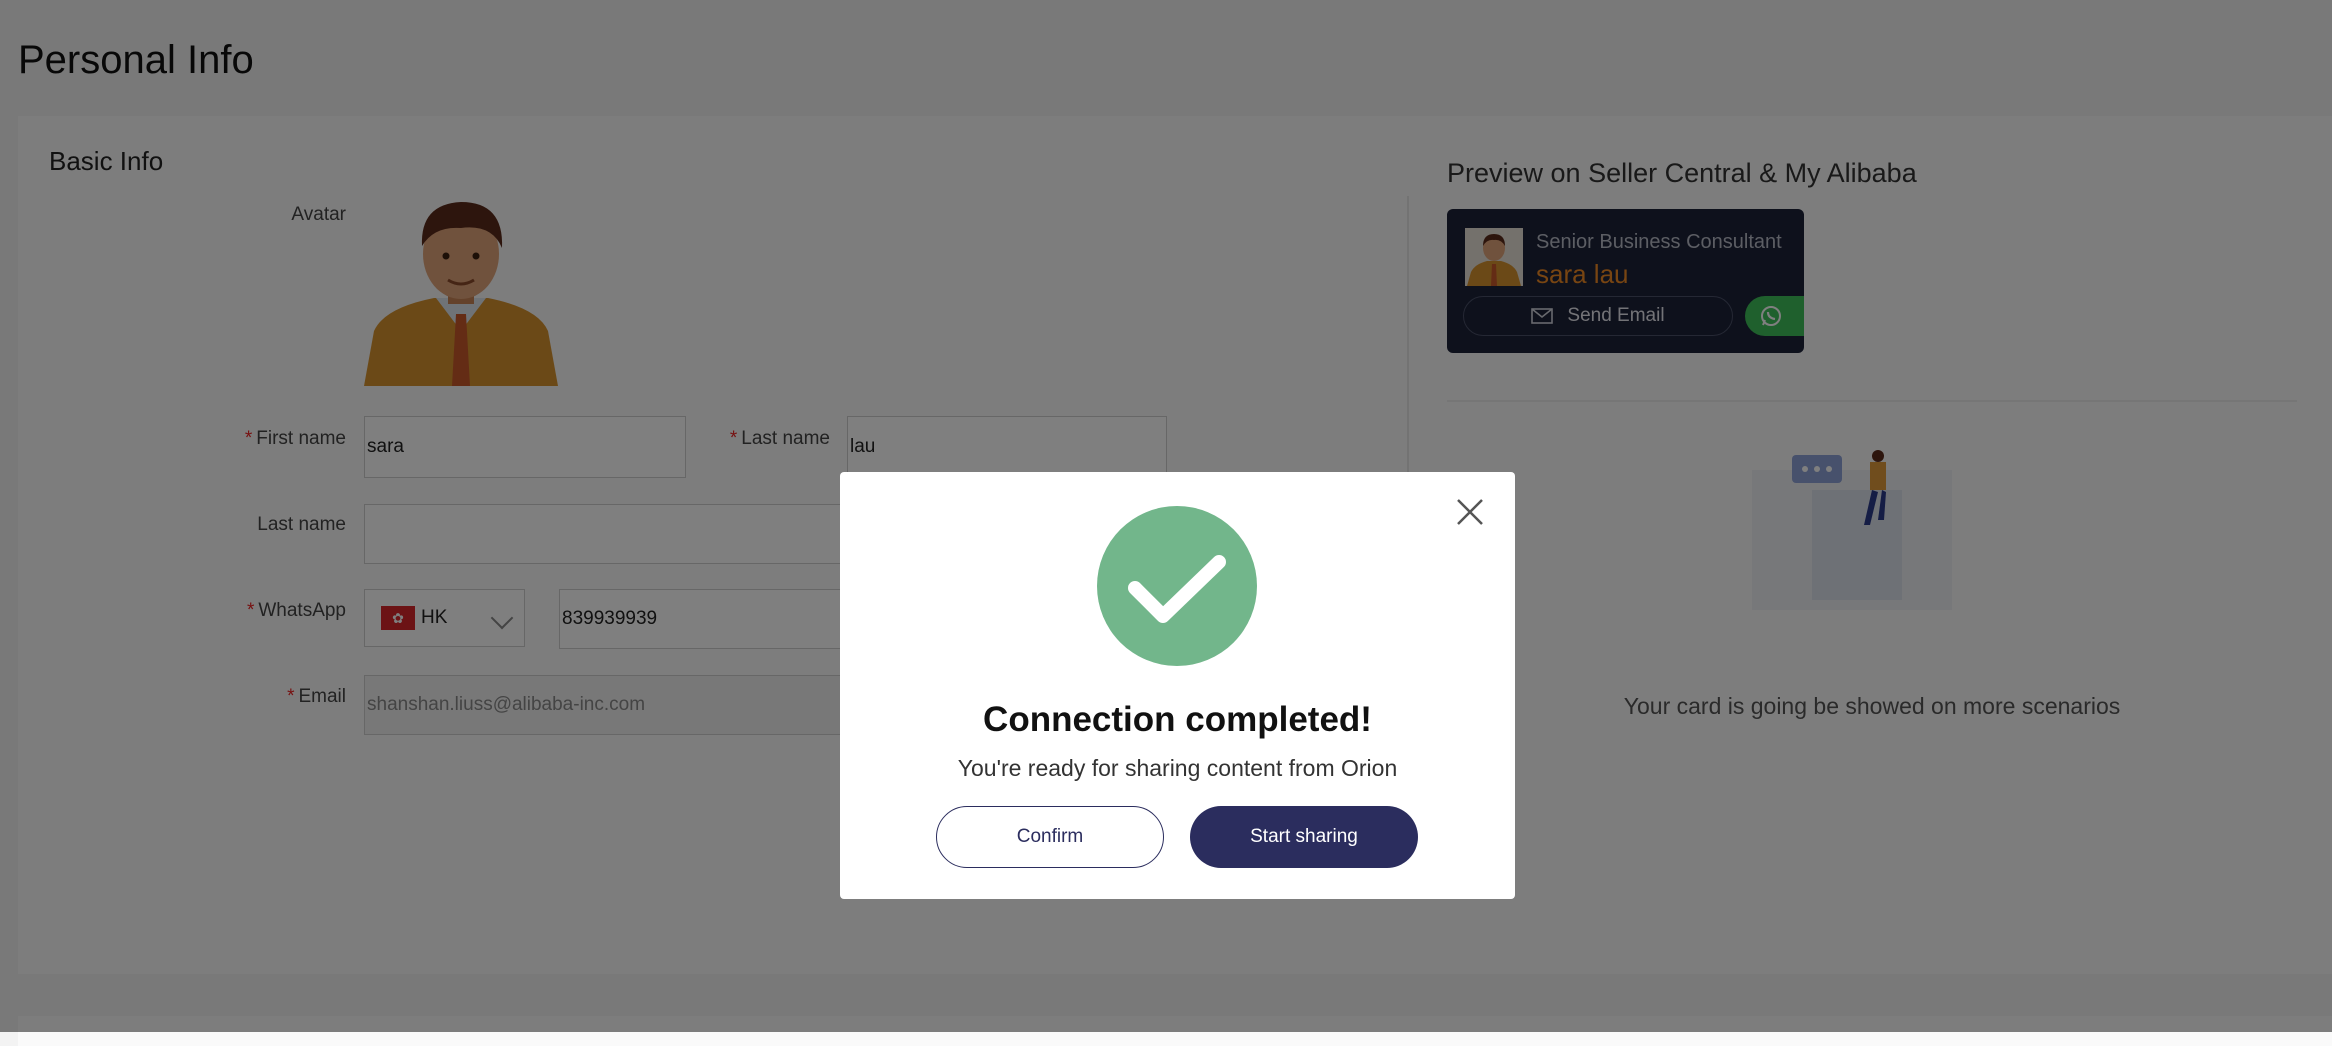  Describe the element at coordinates (1177, 719) in the screenshot. I see `modal-title: Connection completed!` at that location.